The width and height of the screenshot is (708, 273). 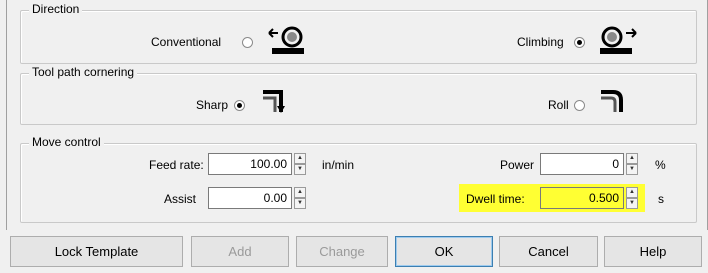 What do you see at coordinates (96, 251) in the screenshot?
I see `lock-template-button: Lock Template` at bounding box center [96, 251].